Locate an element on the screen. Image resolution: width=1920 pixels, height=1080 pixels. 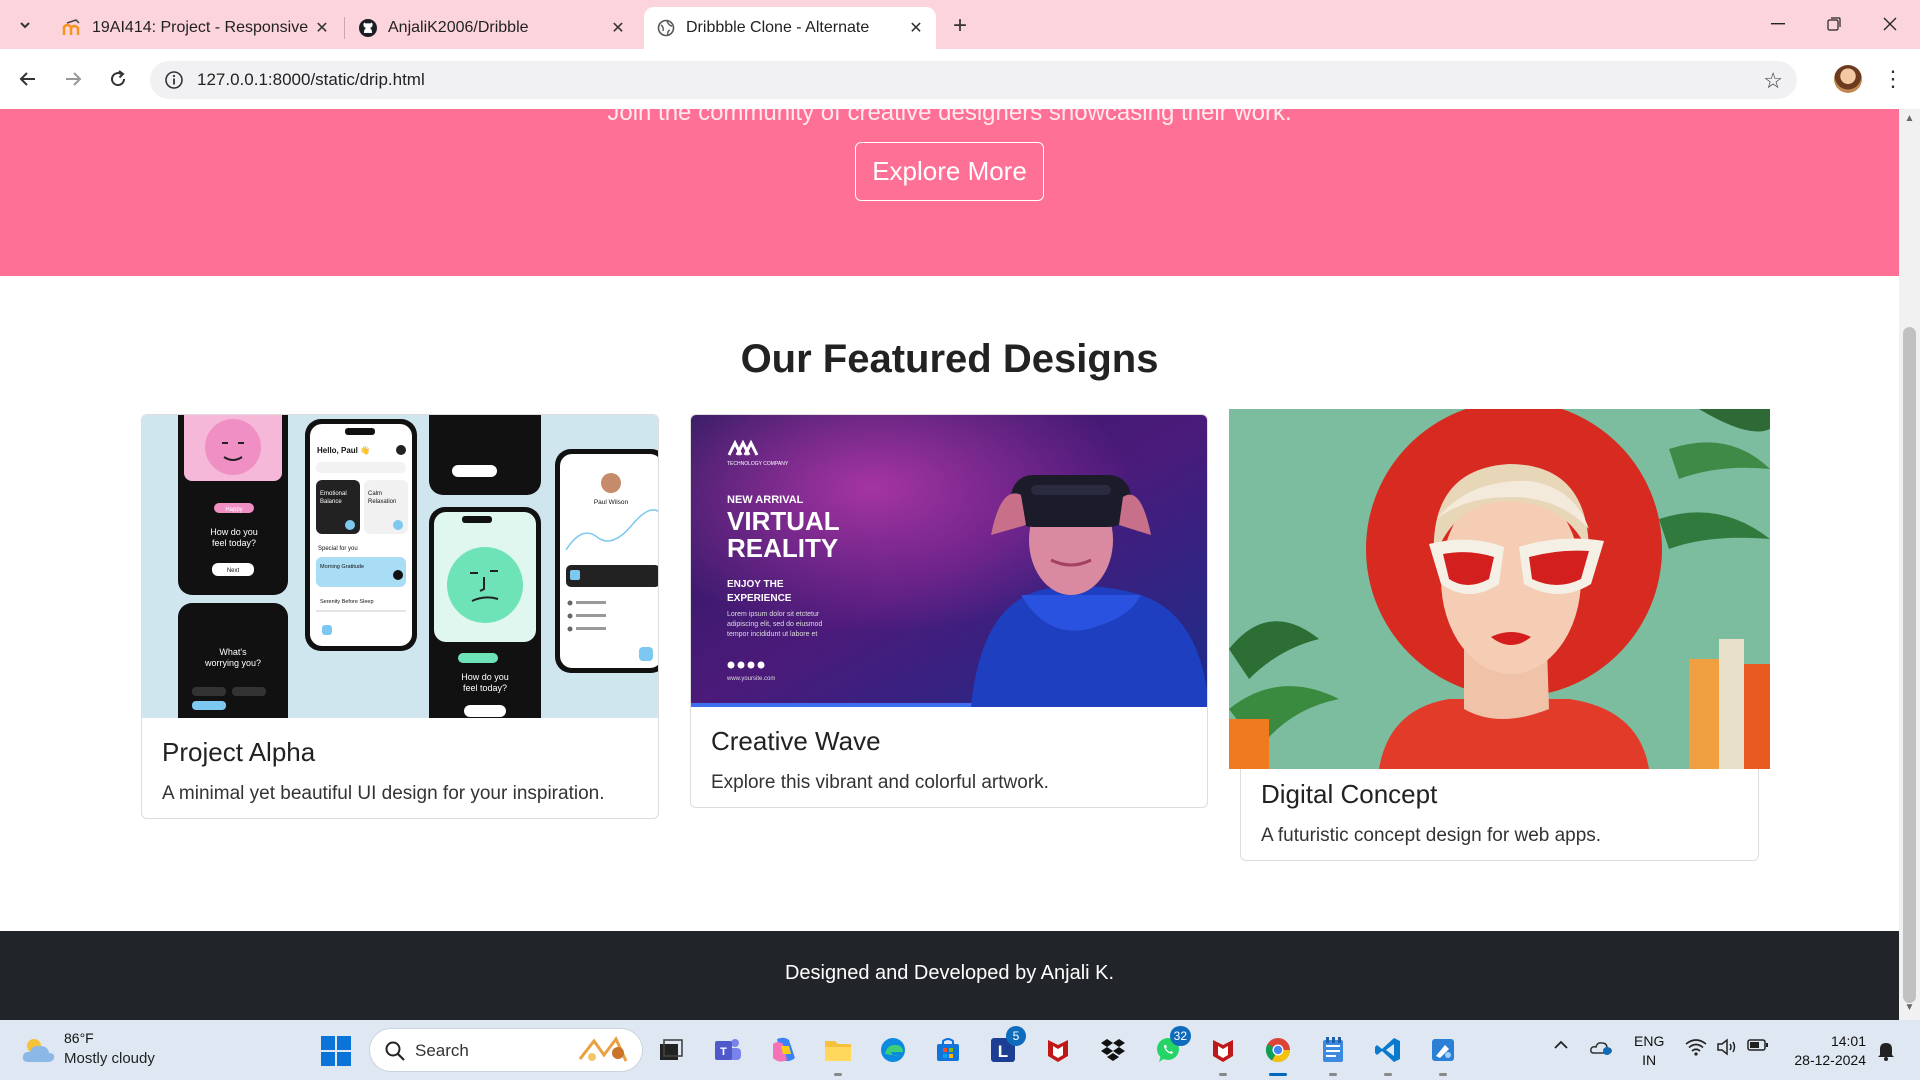
tab-moodle: 19AI414: Project - Responsive W ✕ is located at coordinates (197, 28).